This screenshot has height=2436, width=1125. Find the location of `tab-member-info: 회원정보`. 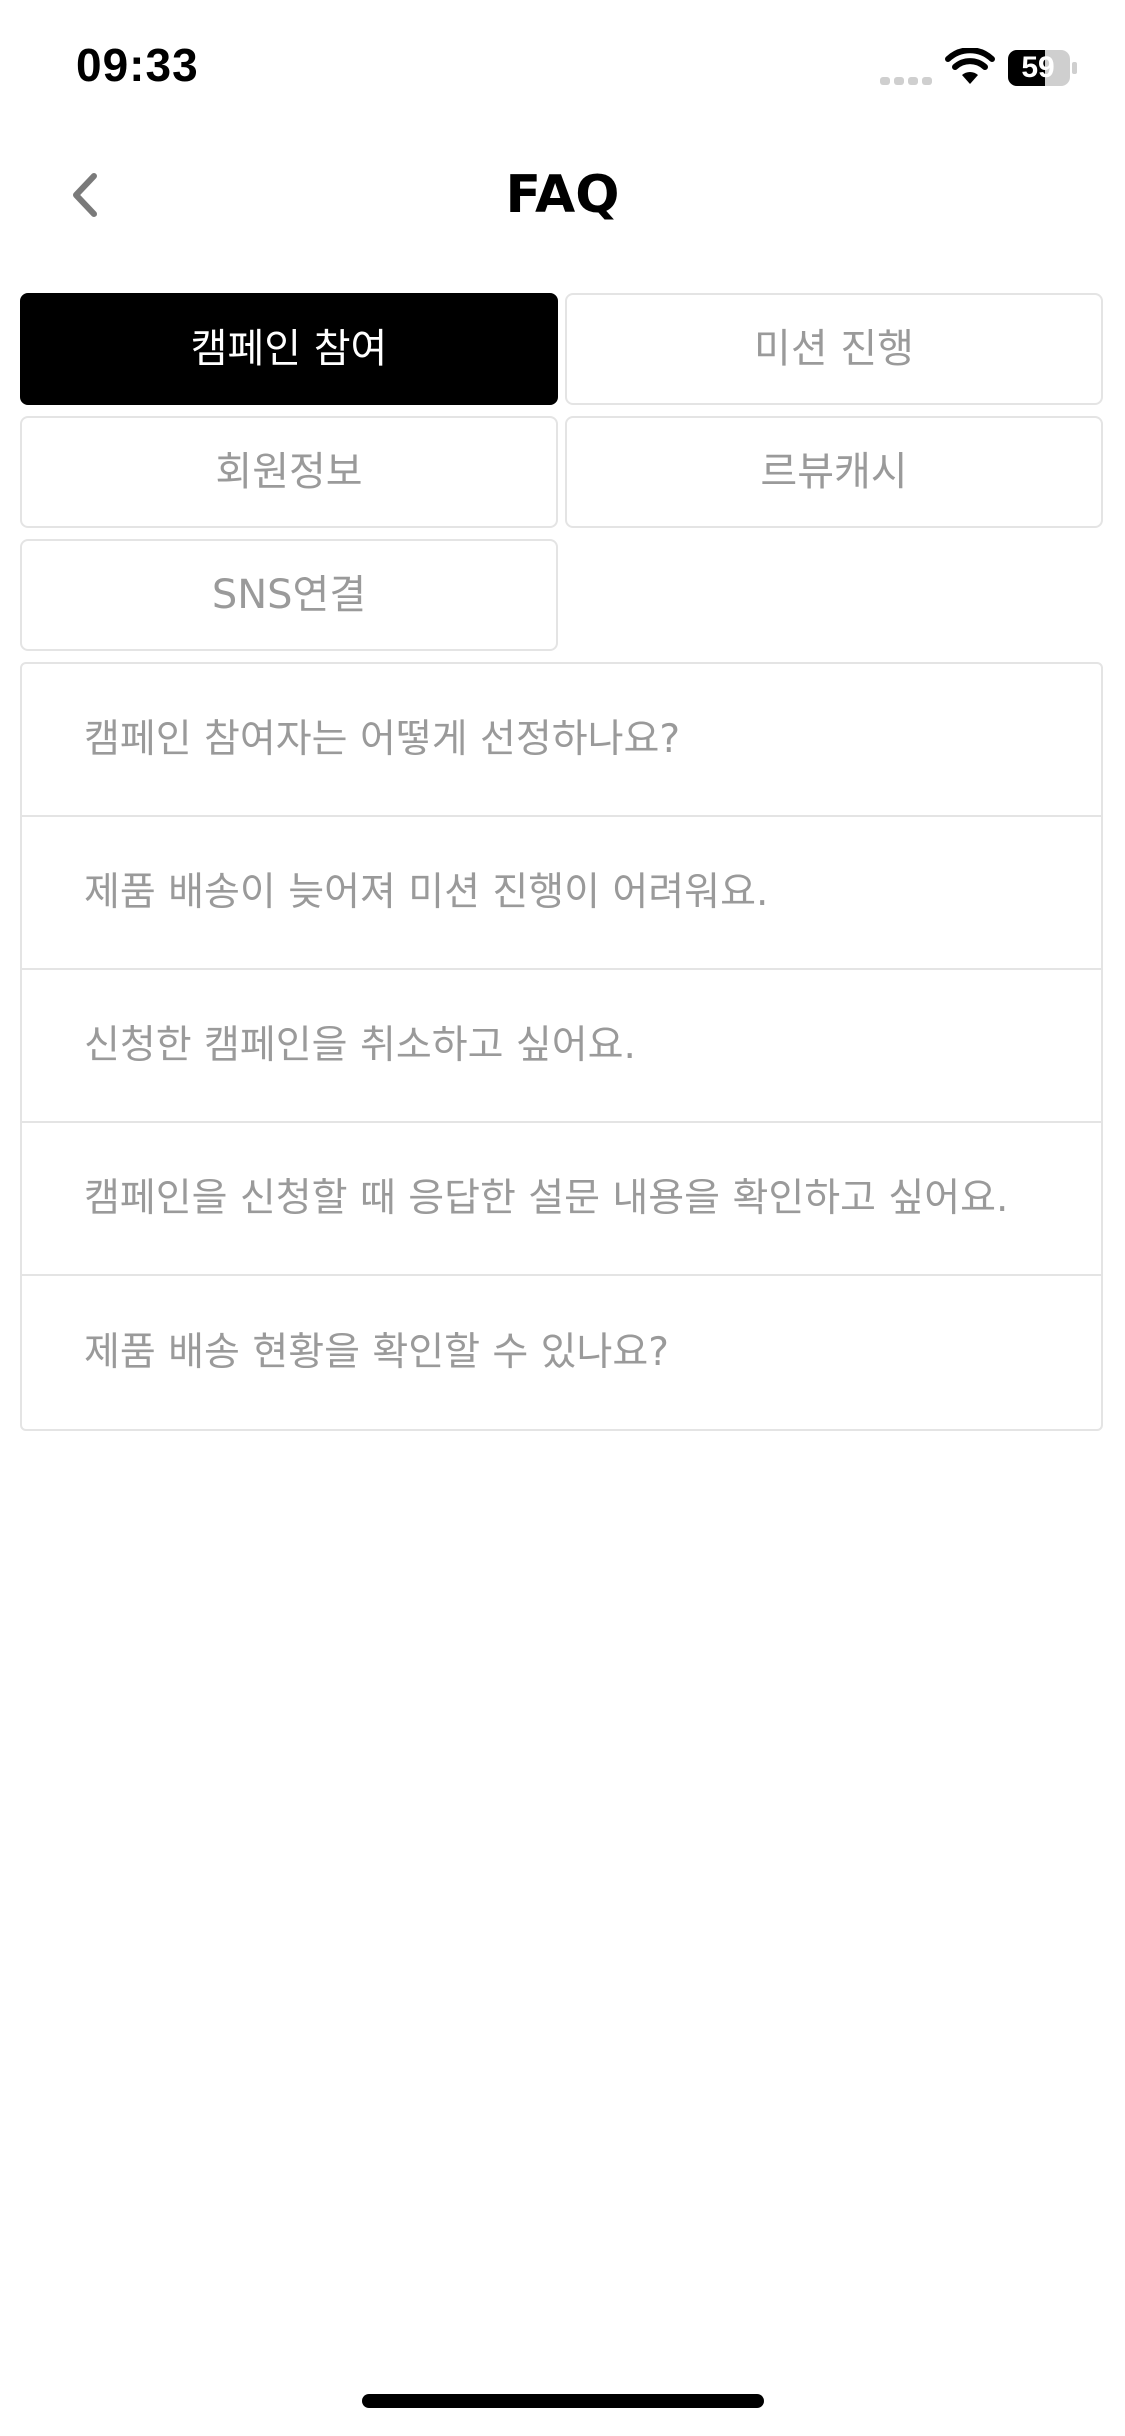

tab-member-info: 회원정보 is located at coordinates (289, 472).